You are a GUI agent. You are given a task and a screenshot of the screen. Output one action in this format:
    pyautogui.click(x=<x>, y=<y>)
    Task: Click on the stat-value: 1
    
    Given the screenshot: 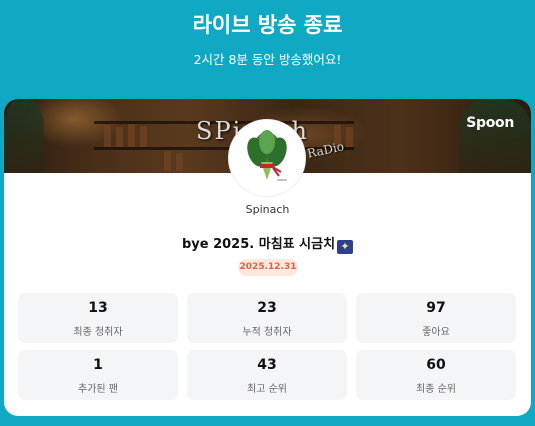 What is the action you would take?
    pyautogui.click(x=98, y=365)
    